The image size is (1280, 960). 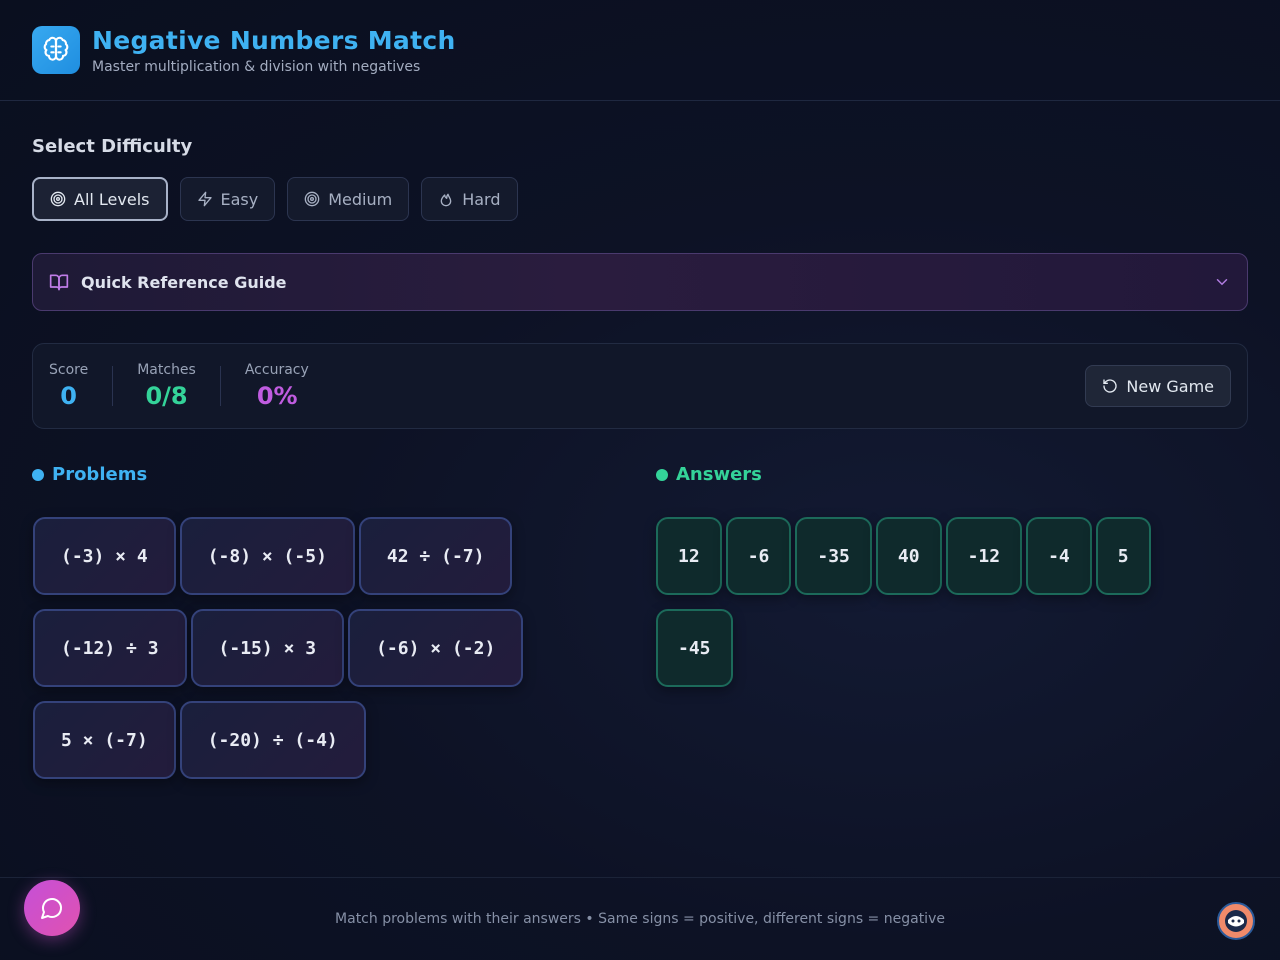 I want to click on difficulty-label: Hard, so click(x=481, y=199).